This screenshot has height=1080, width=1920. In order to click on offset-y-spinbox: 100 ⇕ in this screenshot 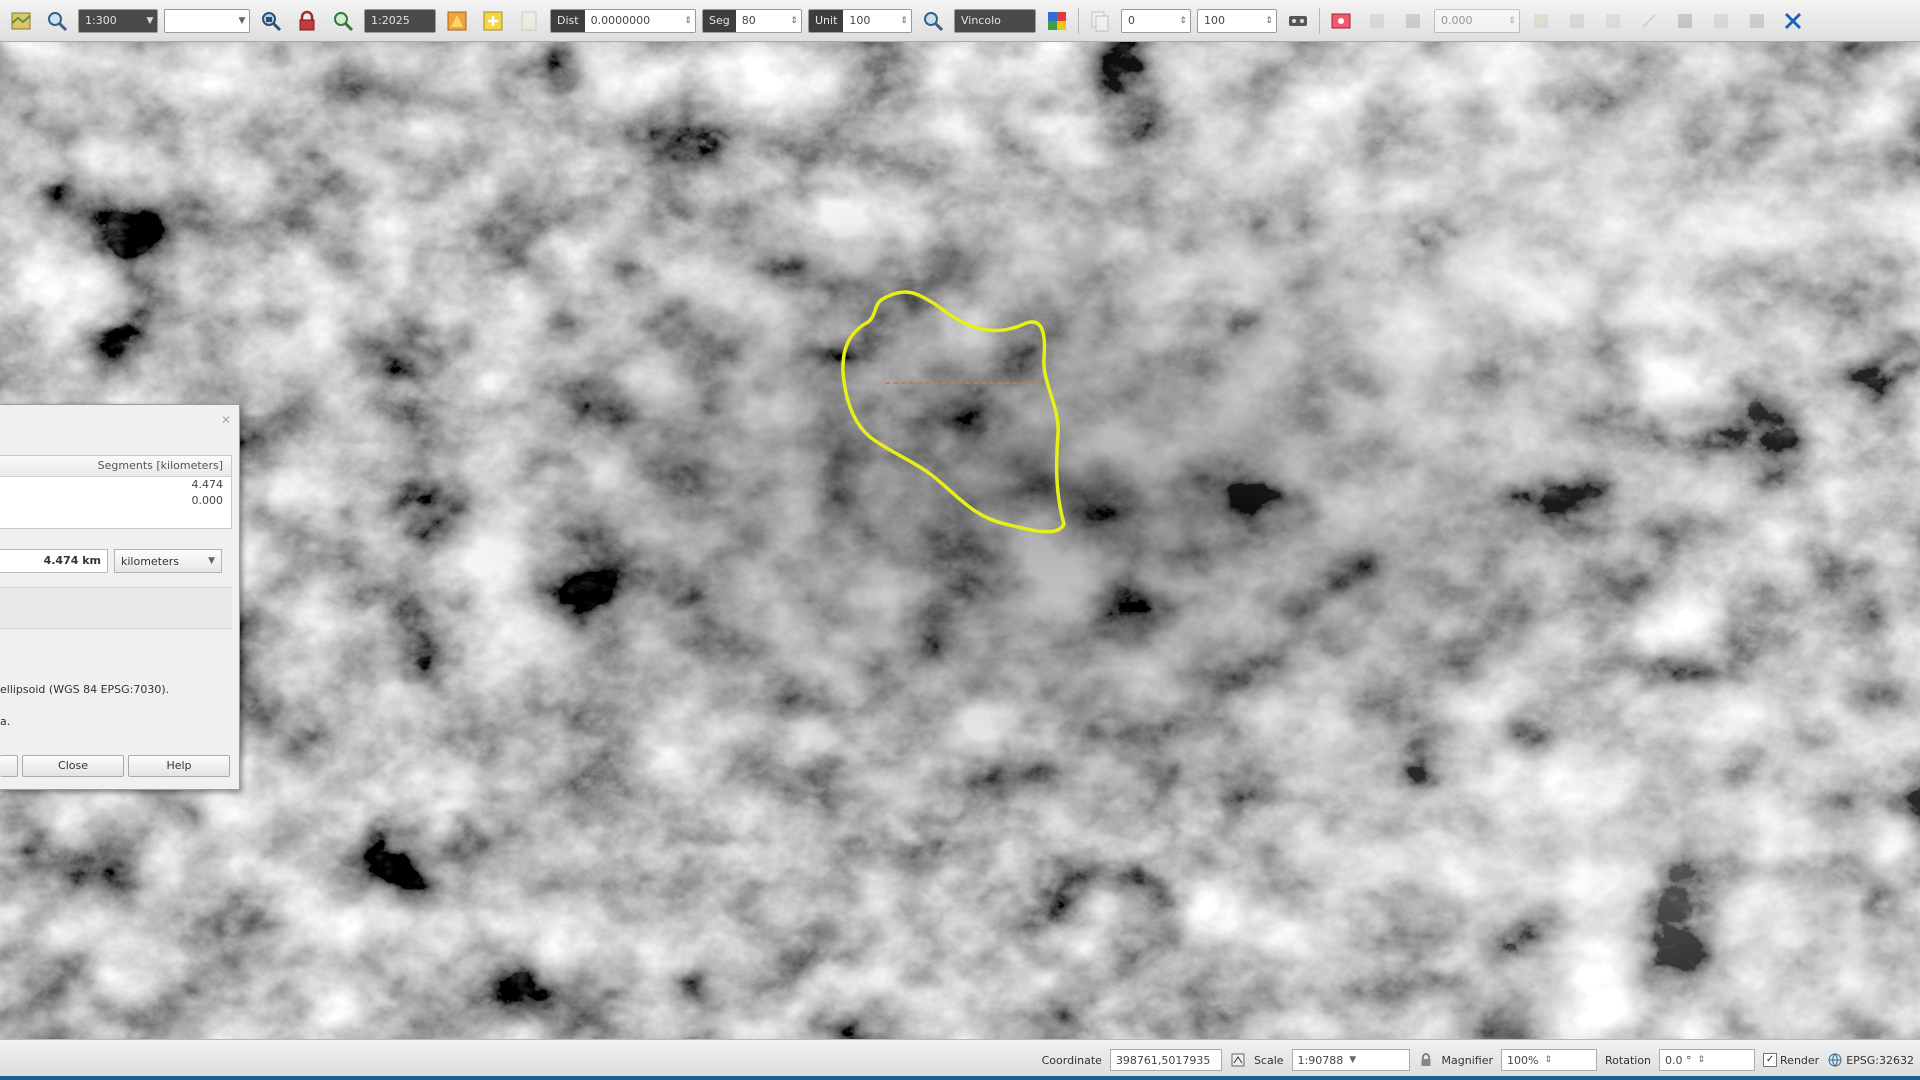, I will do `click(1237, 20)`.